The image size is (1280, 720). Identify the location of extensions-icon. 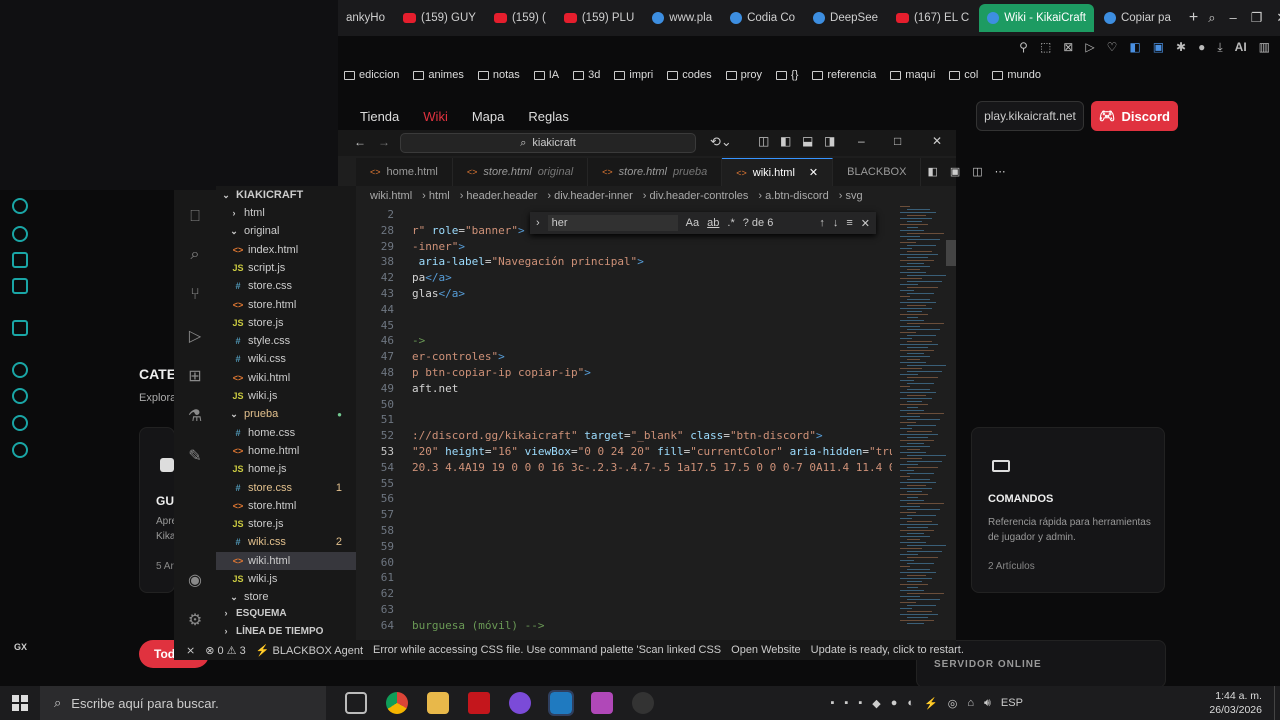
(20, 423).